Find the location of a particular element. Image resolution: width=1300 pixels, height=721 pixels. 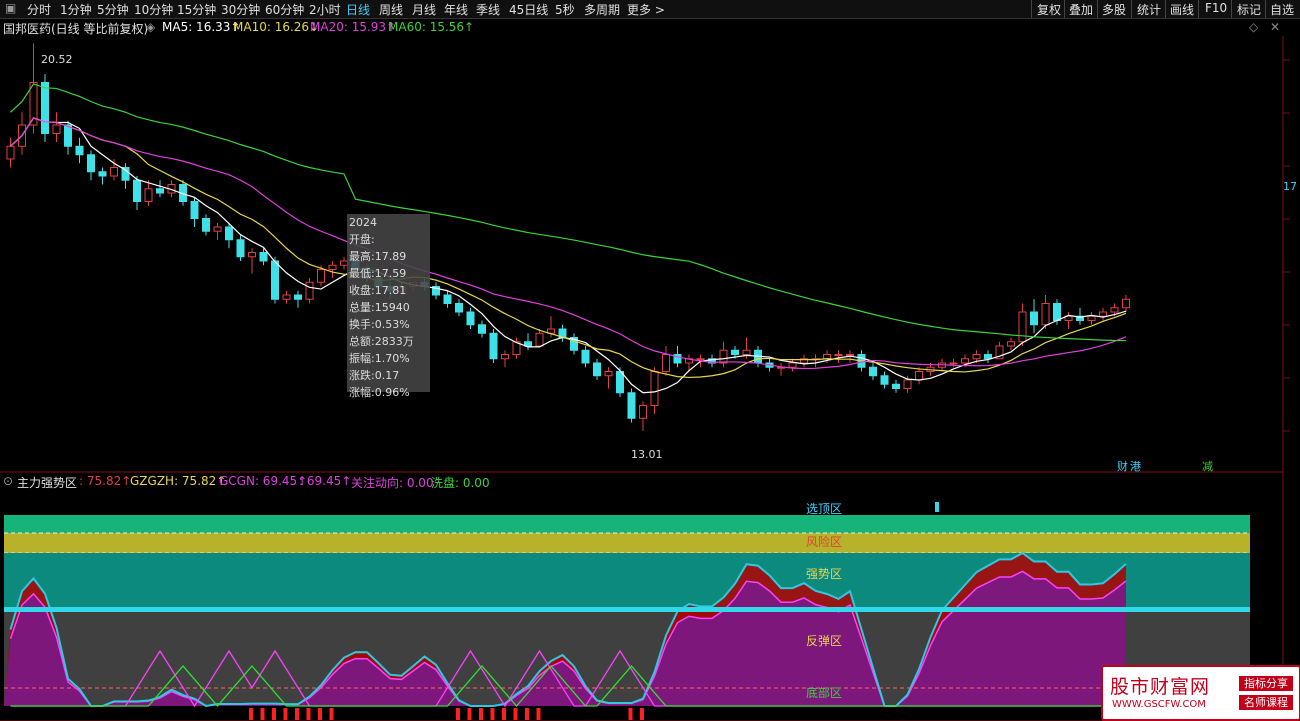

indicator-menu-icon: ⊙ is located at coordinates (8, 481).